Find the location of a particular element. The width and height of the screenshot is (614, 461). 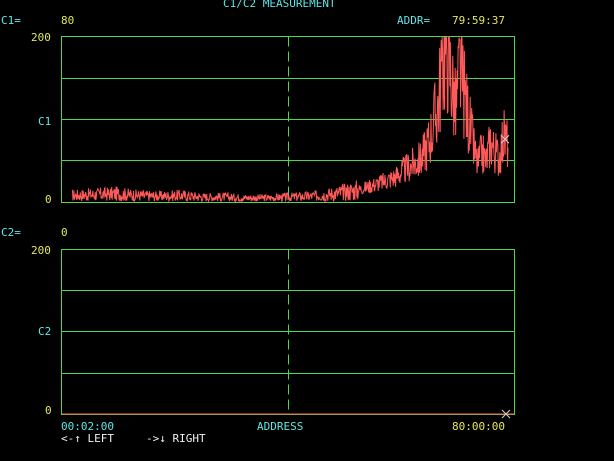

bottom-chart-trace is located at coordinates (288, 414).